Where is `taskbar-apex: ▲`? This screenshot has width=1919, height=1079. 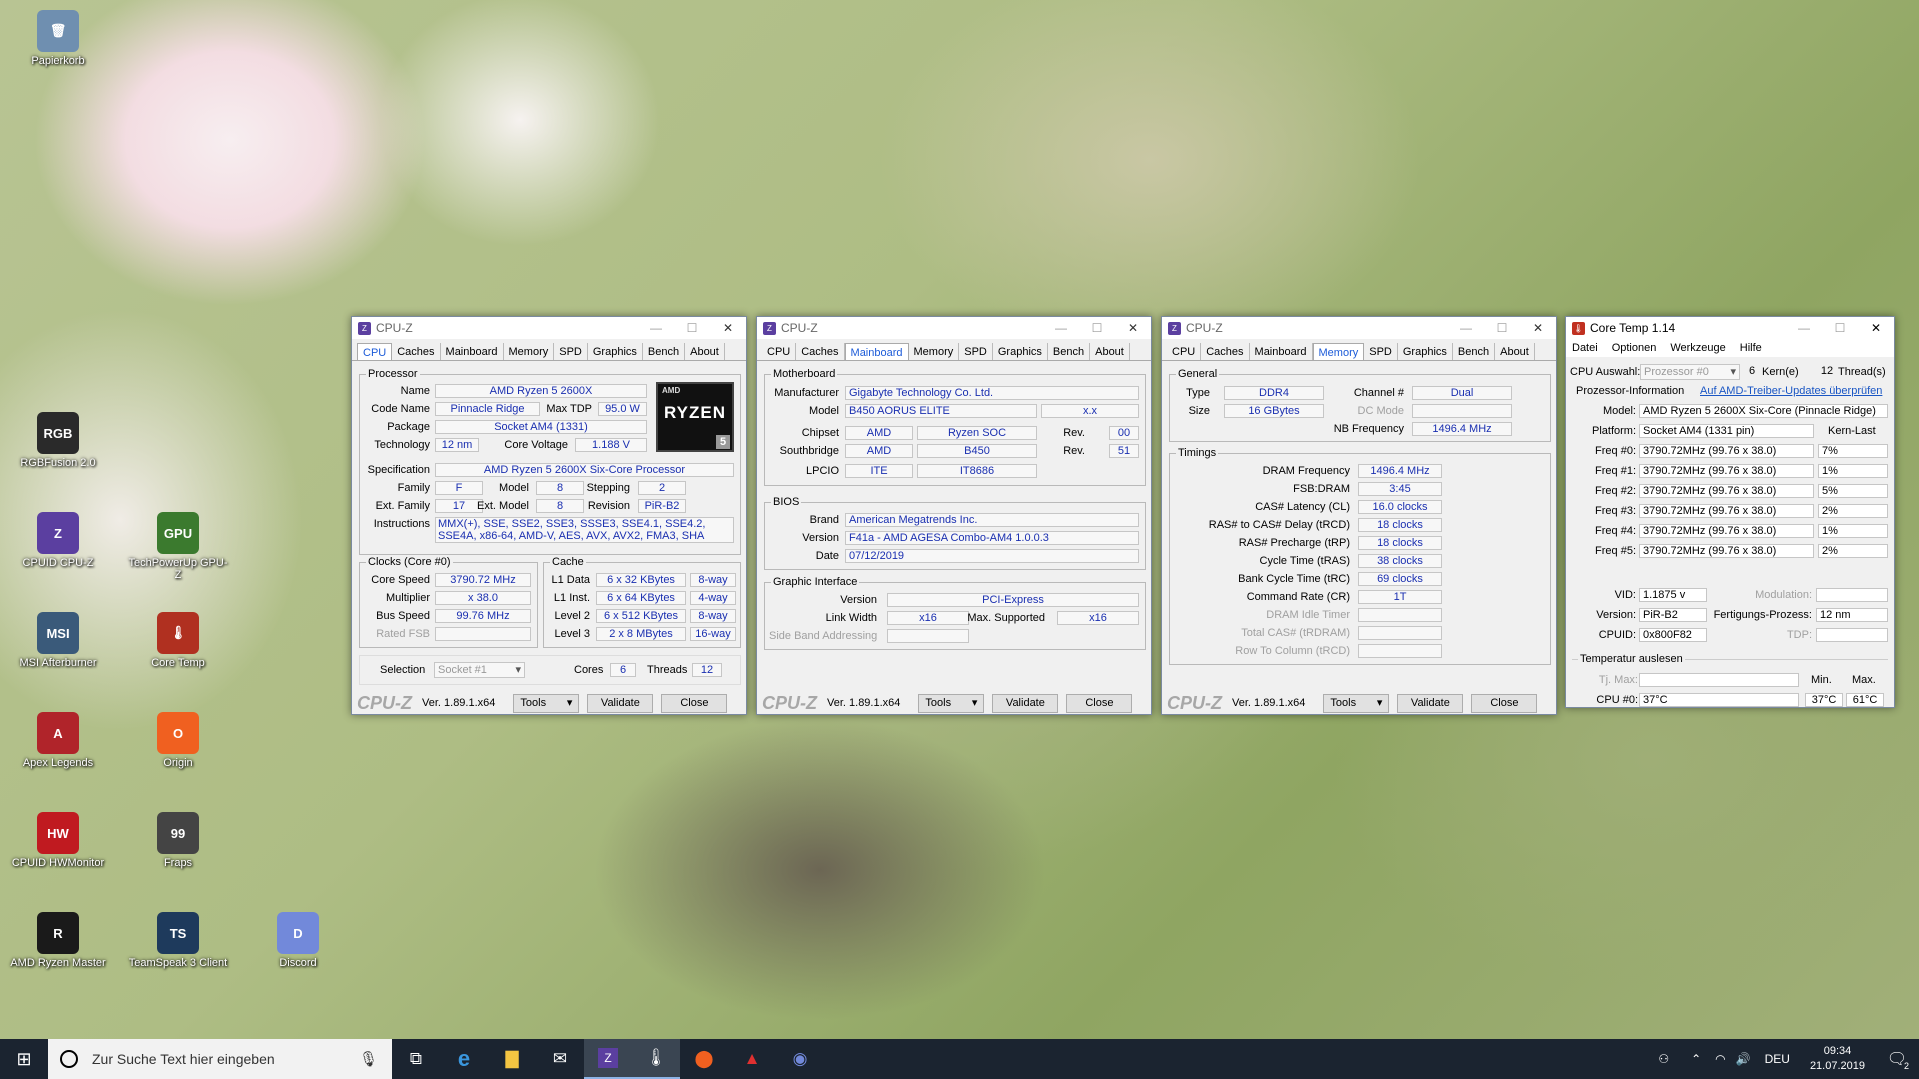 taskbar-apex: ▲ is located at coordinates (752, 1059).